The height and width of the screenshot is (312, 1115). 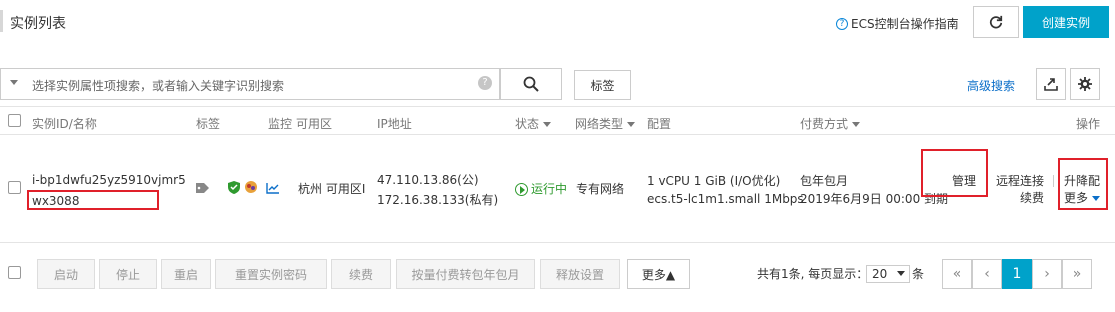 I want to click on col-billing: 付费方式, so click(x=830, y=123).